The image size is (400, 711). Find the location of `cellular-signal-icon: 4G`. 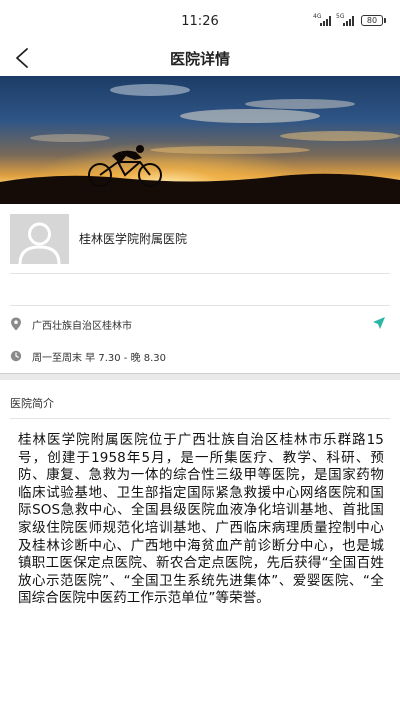

cellular-signal-icon: 4G is located at coordinates (322, 19).